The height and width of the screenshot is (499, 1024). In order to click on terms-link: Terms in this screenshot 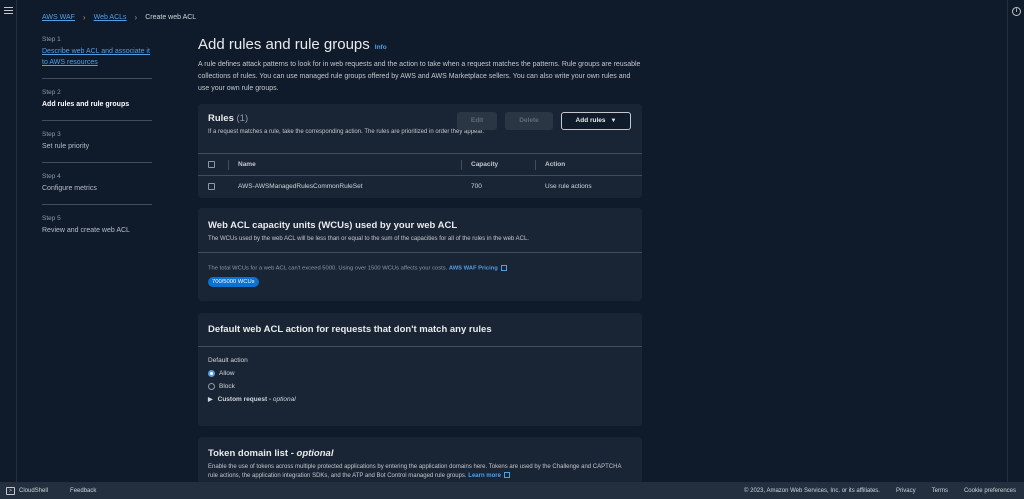, I will do `click(940, 491)`.